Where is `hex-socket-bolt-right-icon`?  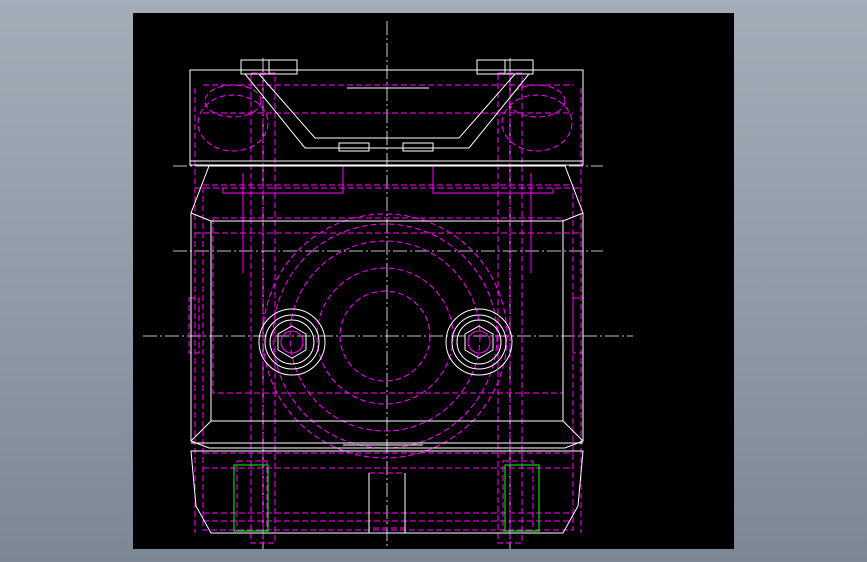
hex-socket-bolt-right-icon is located at coordinates (479, 342).